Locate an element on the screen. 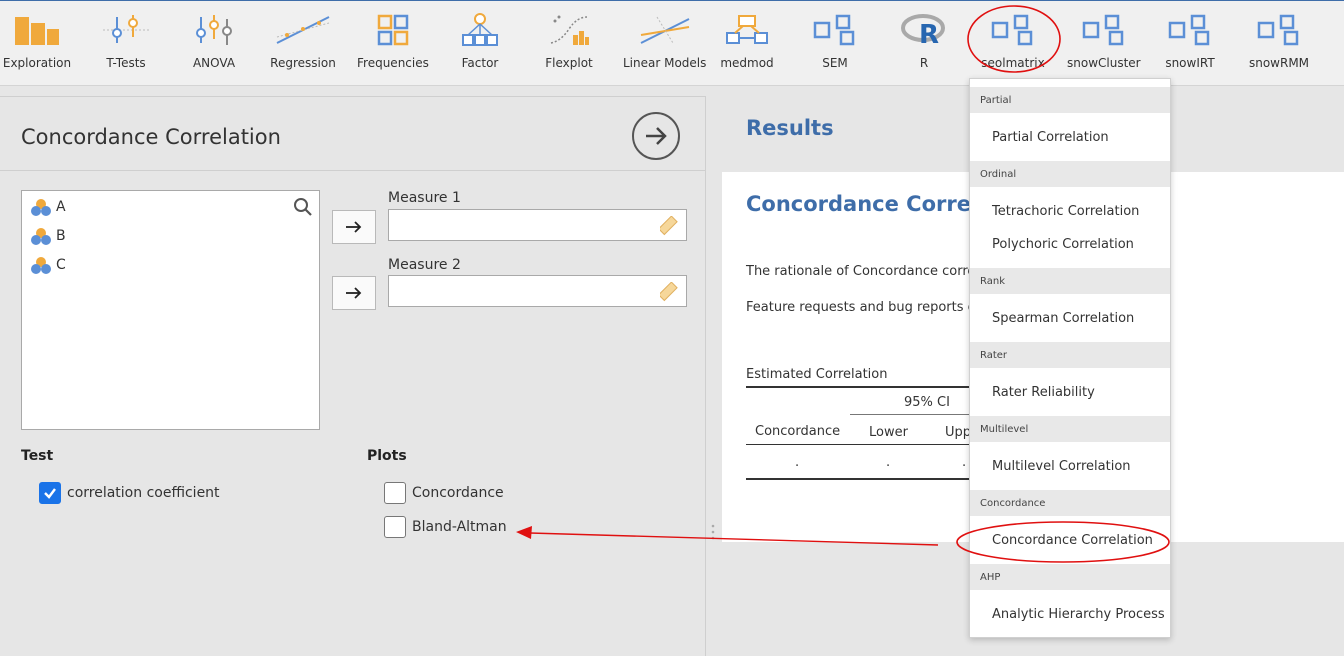  table-col-upper: Upp is located at coordinates (958, 432).